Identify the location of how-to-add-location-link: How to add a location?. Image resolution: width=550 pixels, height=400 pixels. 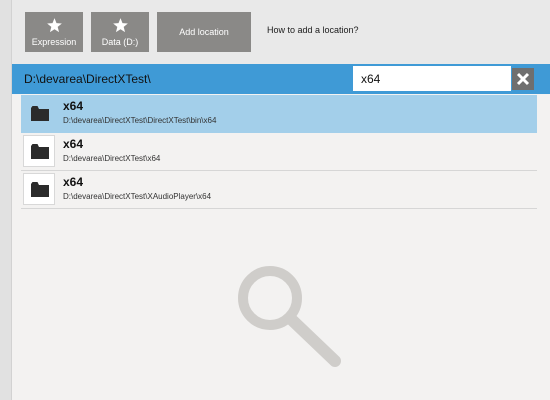
(313, 30).